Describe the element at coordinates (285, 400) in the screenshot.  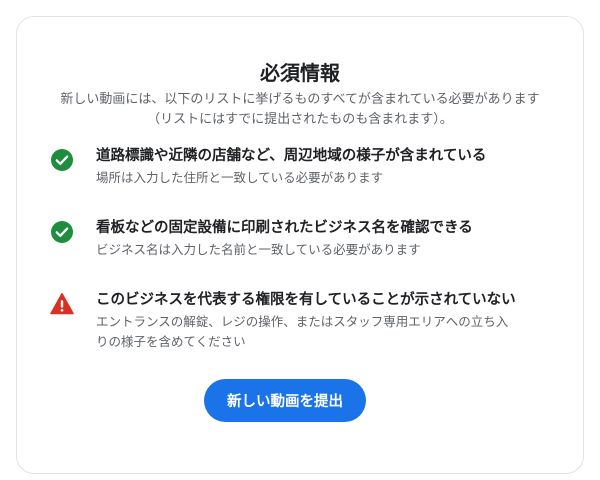
I see `submit-new-video-button: 新しい動画を提出` at that location.